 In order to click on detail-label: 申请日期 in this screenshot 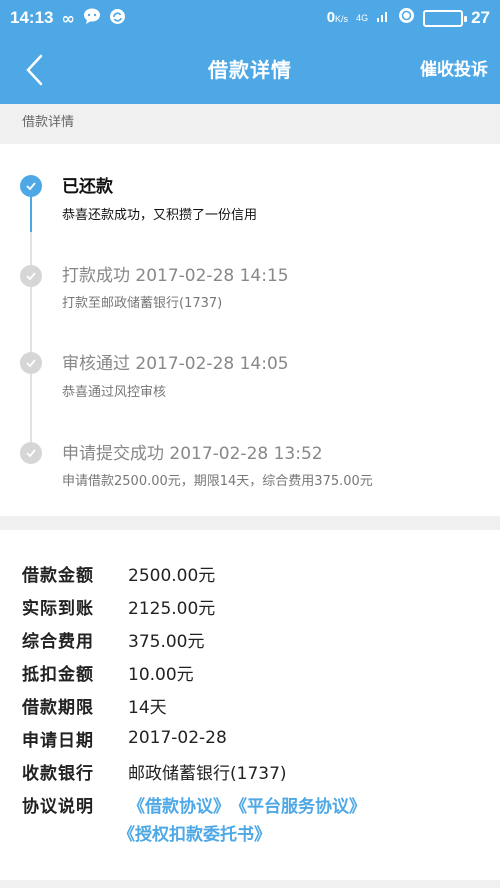, I will do `click(58, 740)`.